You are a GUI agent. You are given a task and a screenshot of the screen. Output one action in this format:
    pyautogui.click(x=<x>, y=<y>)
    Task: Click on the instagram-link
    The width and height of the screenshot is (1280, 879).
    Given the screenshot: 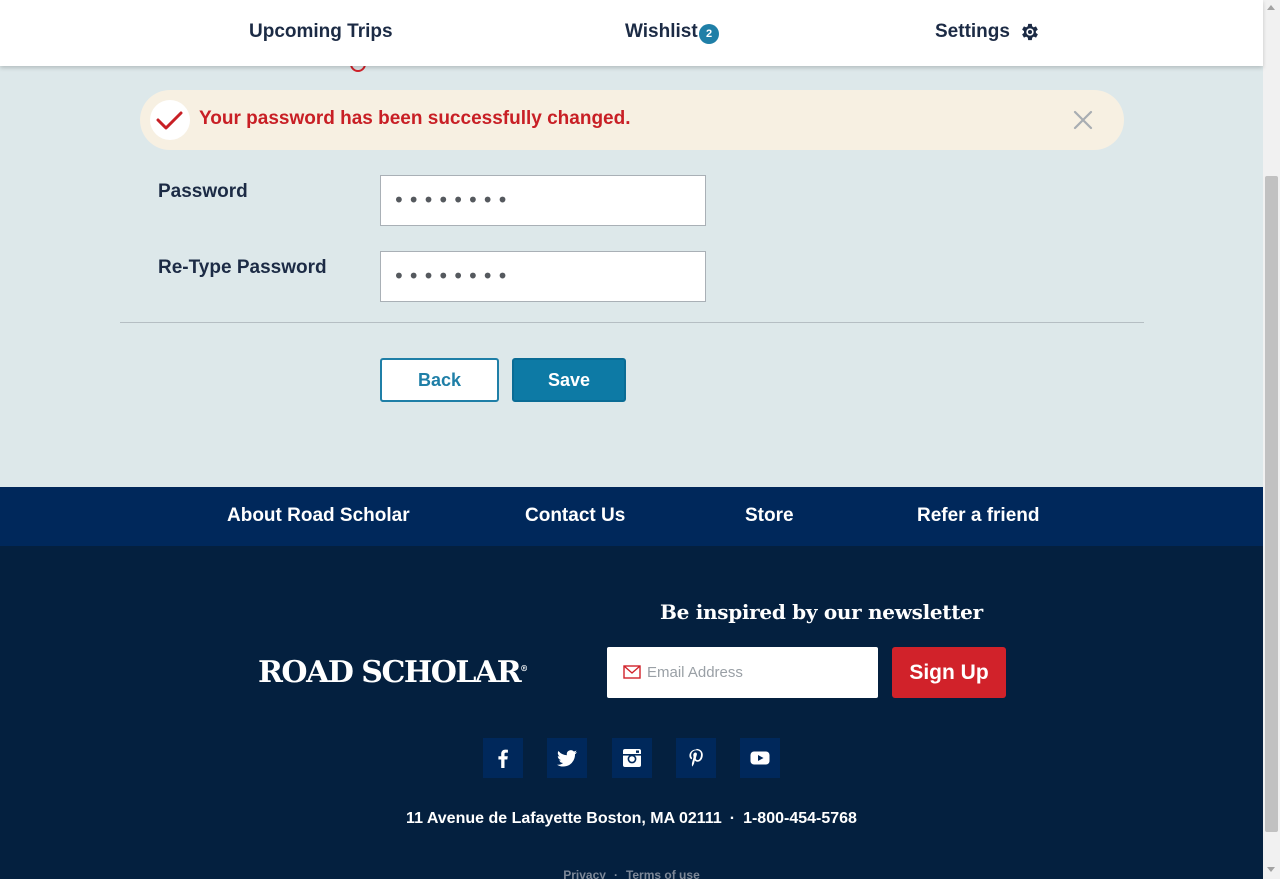 What is the action you would take?
    pyautogui.click(x=632, y=758)
    